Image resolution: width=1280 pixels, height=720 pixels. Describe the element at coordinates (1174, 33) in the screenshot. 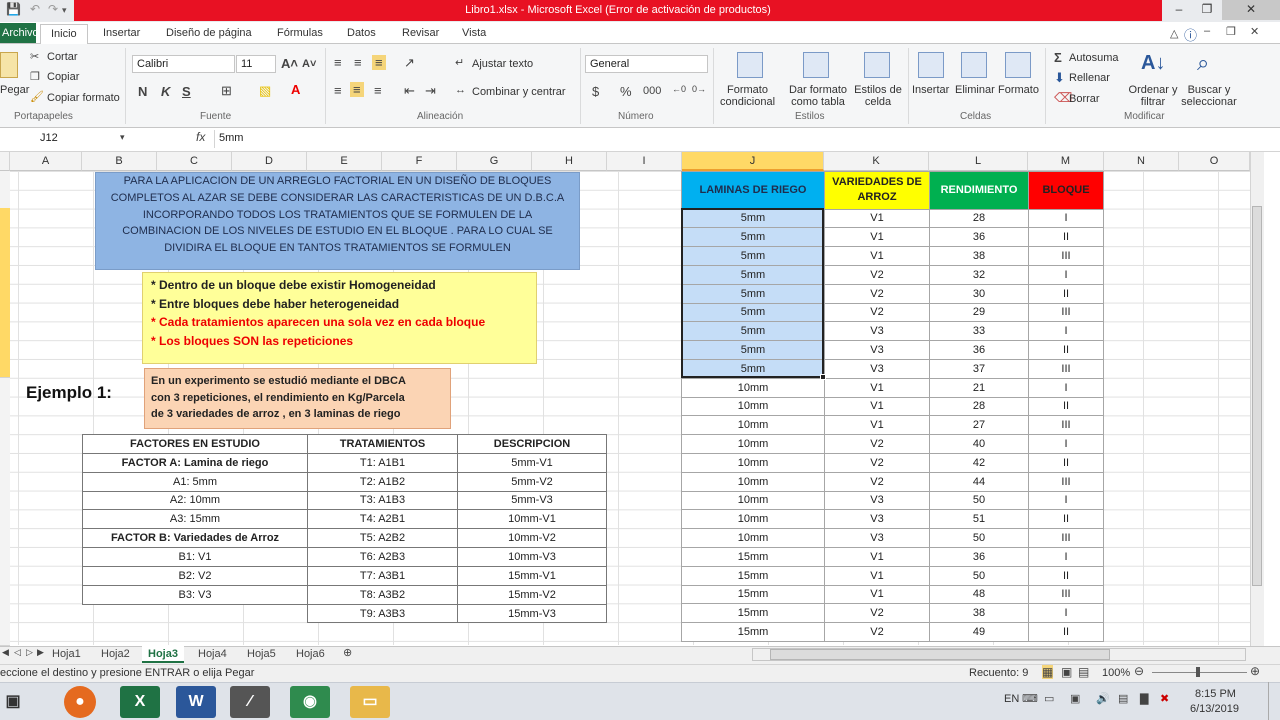

I see `collapse-ribbon-icon: △` at that location.